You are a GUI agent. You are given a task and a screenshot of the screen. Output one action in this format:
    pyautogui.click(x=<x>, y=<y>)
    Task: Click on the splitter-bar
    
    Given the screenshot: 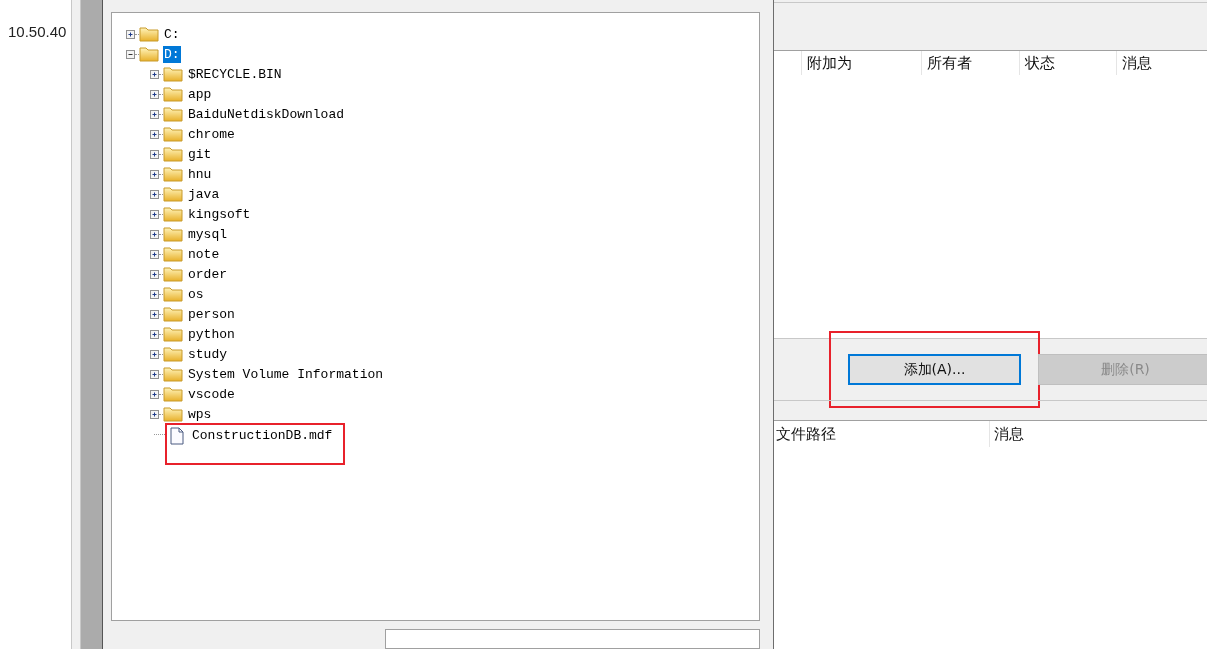 What is the action you would take?
    pyautogui.click(x=91, y=324)
    